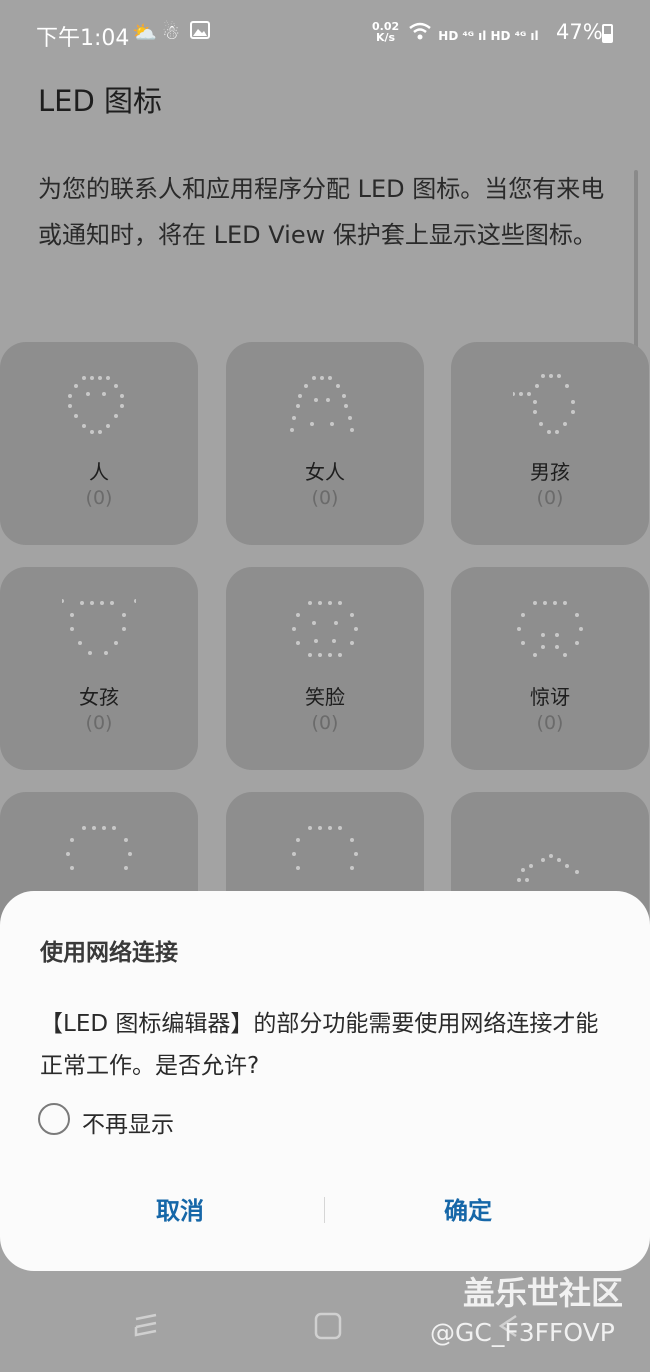 This screenshot has height=1372, width=650. Describe the element at coordinates (128, 1122) in the screenshot. I see `dont-show-again-label: 不再显示` at that location.